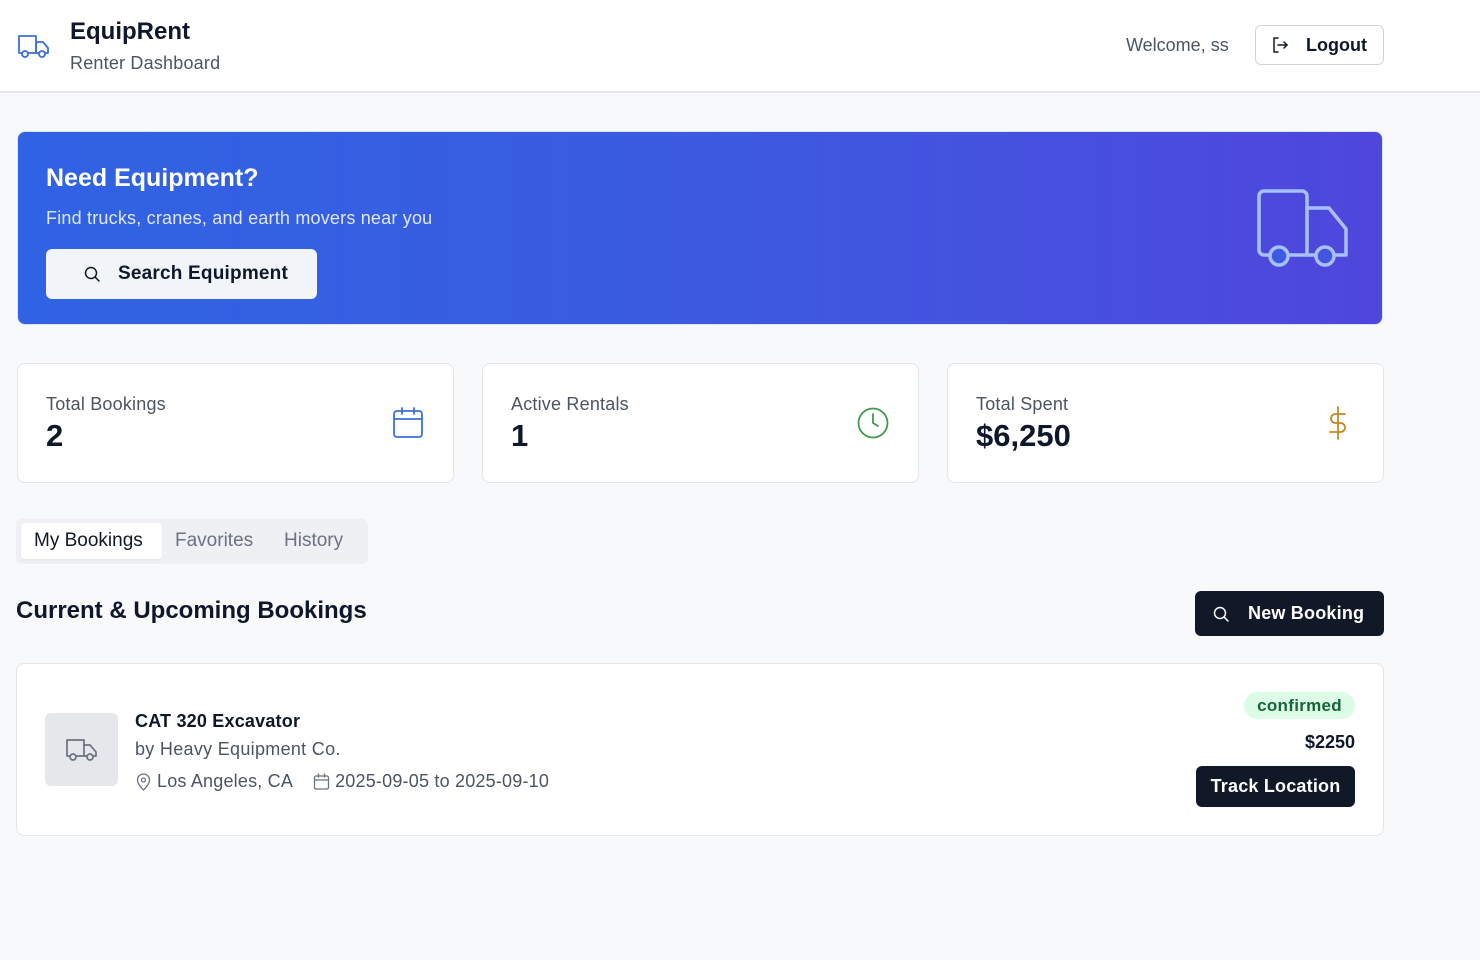 The width and height of the screenshot is (1480, 960). Describe the element at coordinates (1177, 45) in the screenshot. I see `welcome-text: Welcome, ss` at that location.